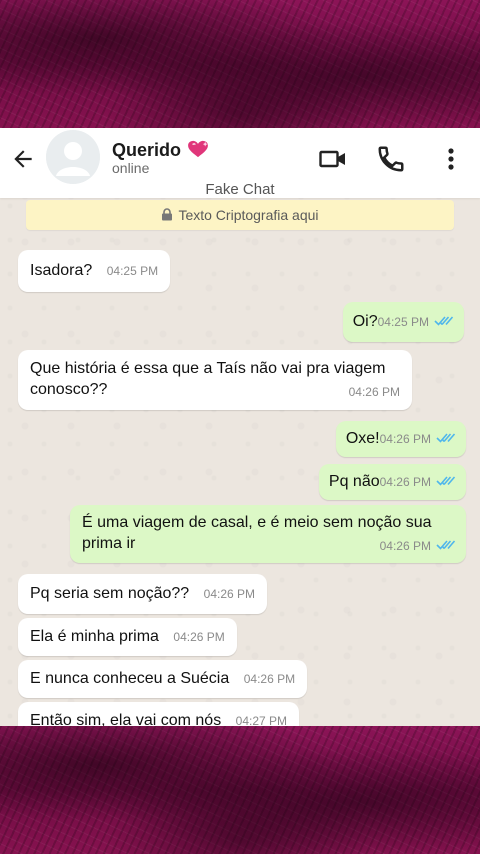  Describe the element at coordinates (365, 321) in the screenshot. I see `message-text: Oi?` at that location.